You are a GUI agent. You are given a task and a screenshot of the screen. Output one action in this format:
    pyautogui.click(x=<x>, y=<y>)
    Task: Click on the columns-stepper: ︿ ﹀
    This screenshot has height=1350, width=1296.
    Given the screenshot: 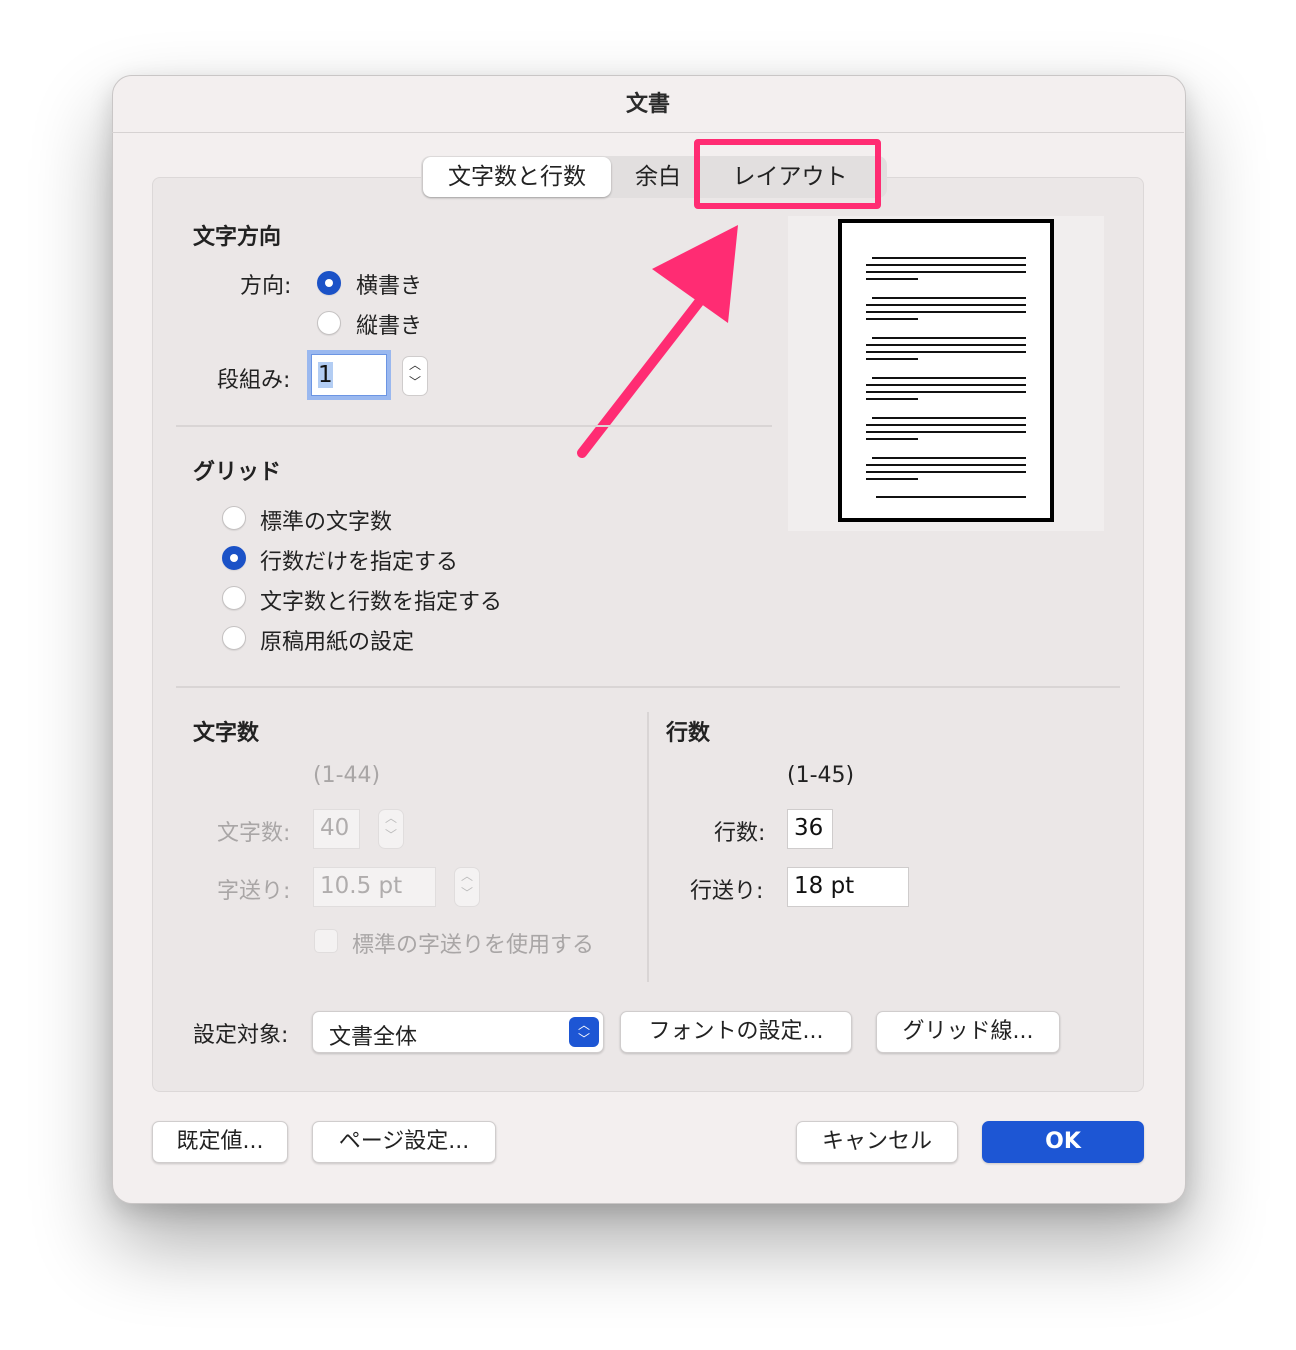 What is the action you would take?
    pyautogui.click(x=415, y=376)
    